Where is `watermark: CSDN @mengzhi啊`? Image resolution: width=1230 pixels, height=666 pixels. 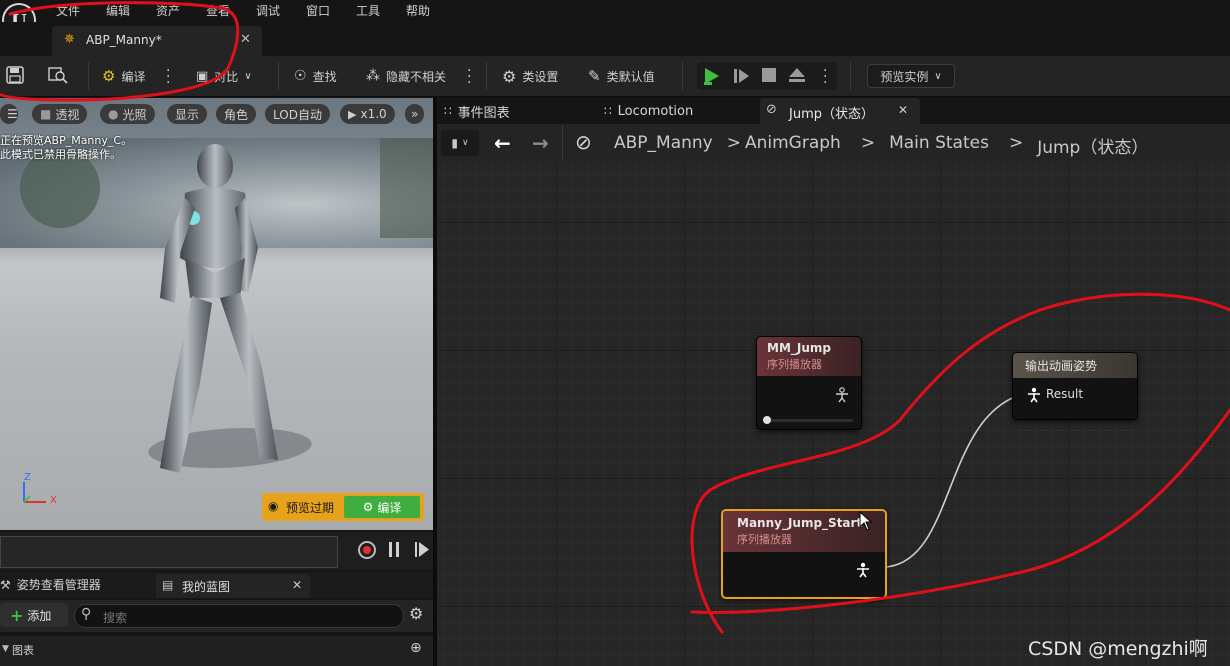
watermark: CSDN @mengzhi啊 is located at coordinates (1118, 649).